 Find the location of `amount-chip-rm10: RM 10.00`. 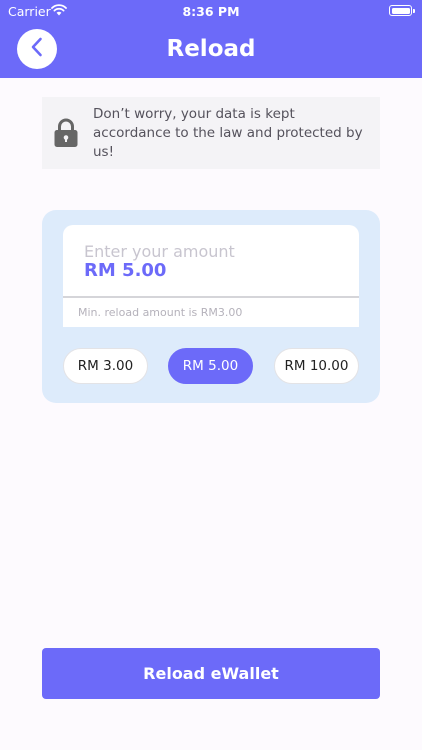

amount-chip-rm10: RM 10.00 is located at coordinates (316, 366).